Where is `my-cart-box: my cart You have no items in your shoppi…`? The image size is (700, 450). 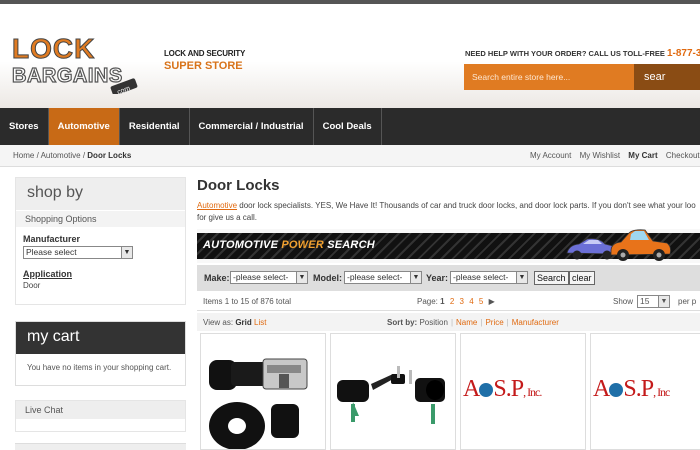 my-cart-box: my cart You have no items in your shoppi… is located at coordinates (100, 353).